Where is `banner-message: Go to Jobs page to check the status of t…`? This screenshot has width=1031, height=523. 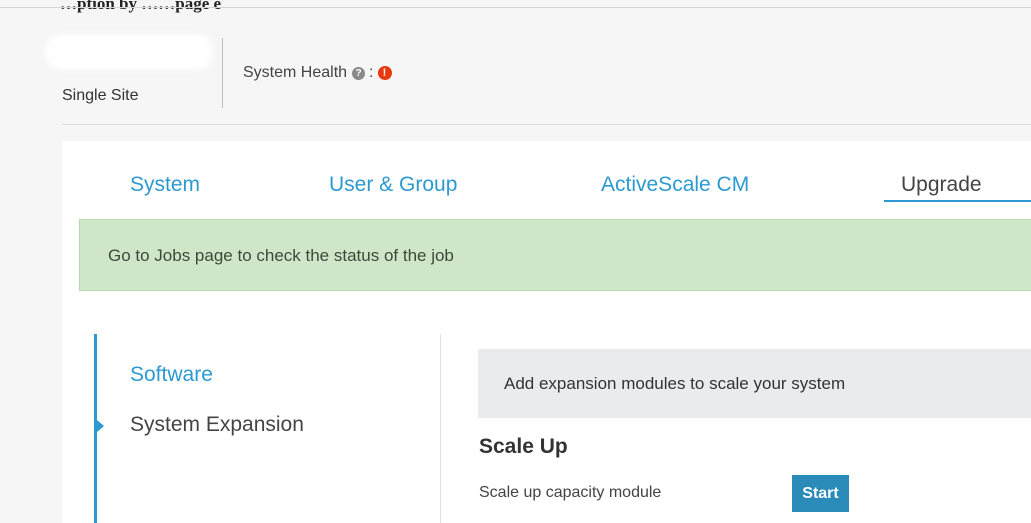
banner-message: Go to Jobs page to check the status of t… is located at coordinates (281, 255).